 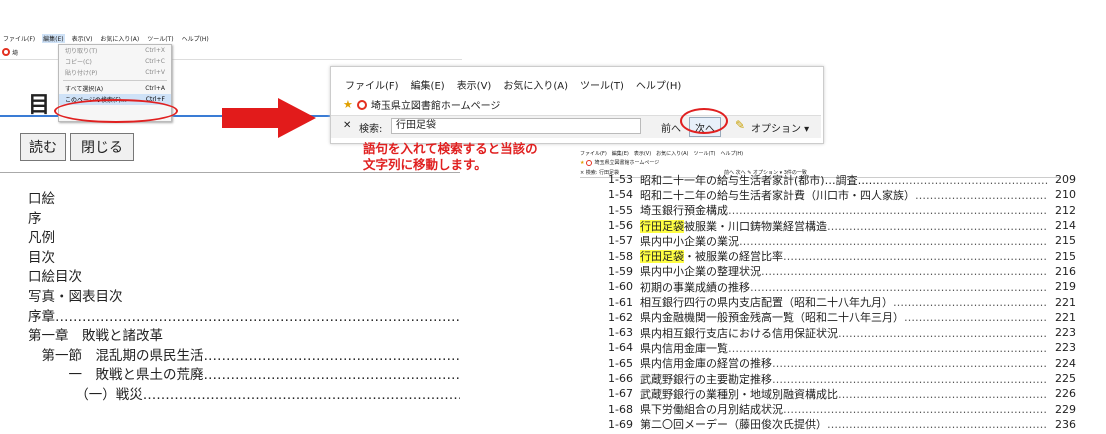 I want to click on toc-item: 写真・図表目次, so click(x=244, y=298).